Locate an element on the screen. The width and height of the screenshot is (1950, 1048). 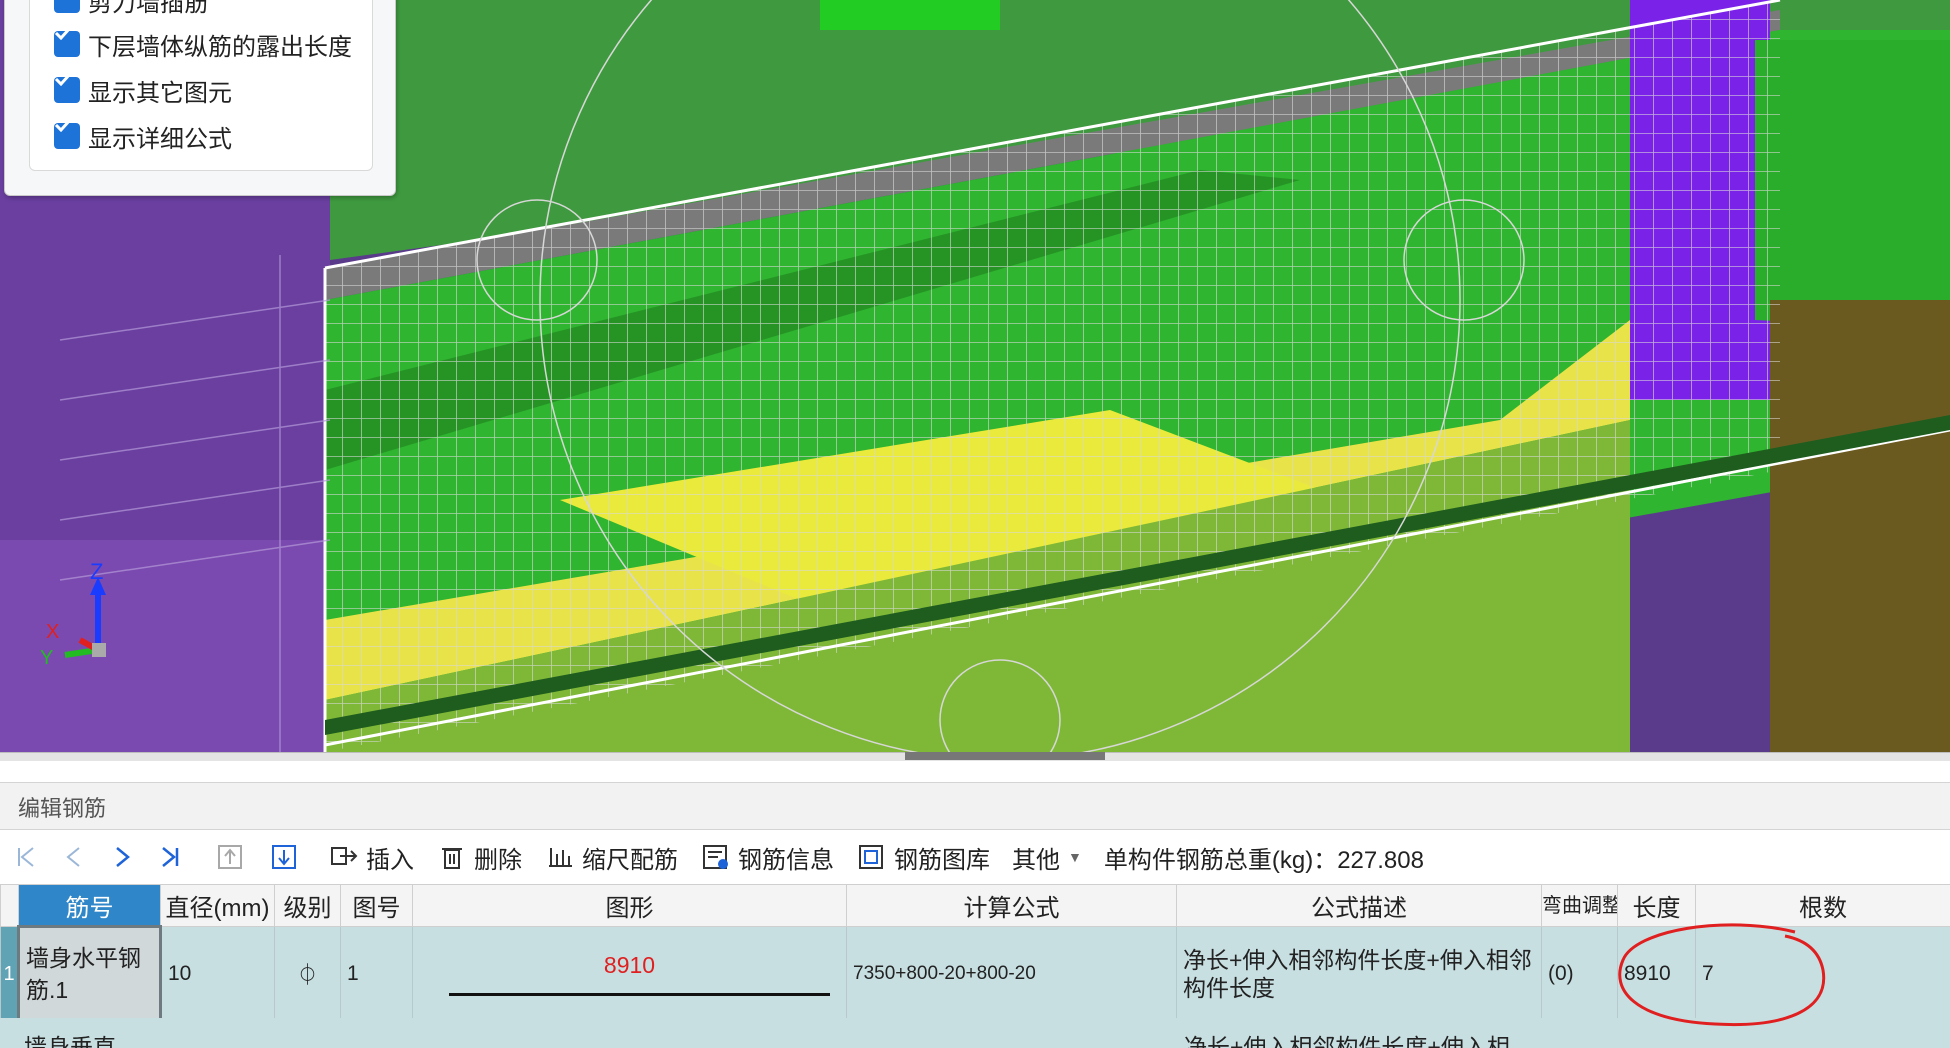
display-settings-box: 剪力墙插筋 下层墙体纵筋的露出长度 显示其它图元 显示详细公式 is located at coordinates (201, 85).